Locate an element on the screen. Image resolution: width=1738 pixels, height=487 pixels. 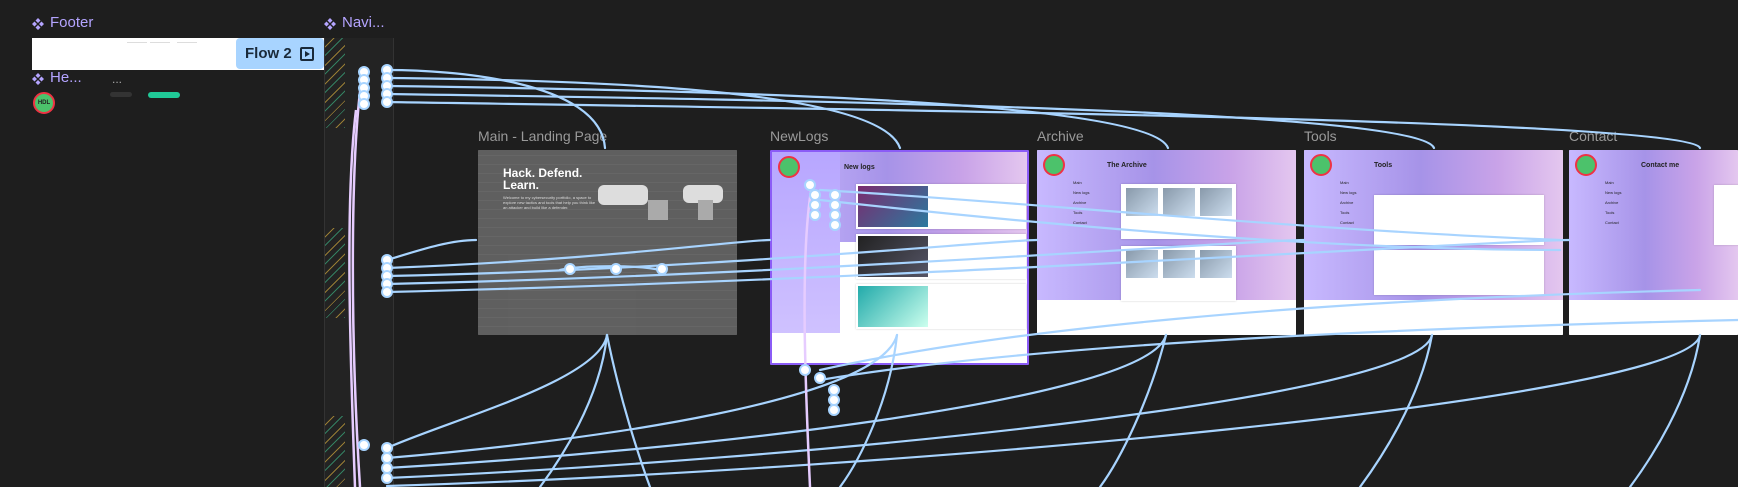
frame-label-archive: Archive is located at coordinates (1060, 136).